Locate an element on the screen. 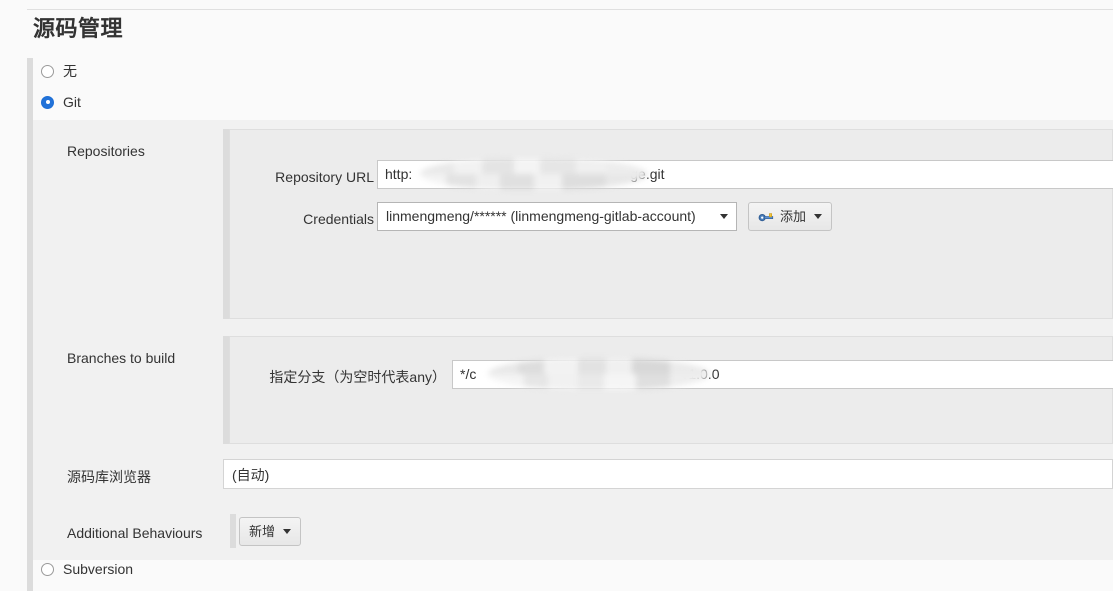 Image resolution: width=1113 pixels, height=591 pixels. scm-option-git: Git is located at coordinates (61, 102).